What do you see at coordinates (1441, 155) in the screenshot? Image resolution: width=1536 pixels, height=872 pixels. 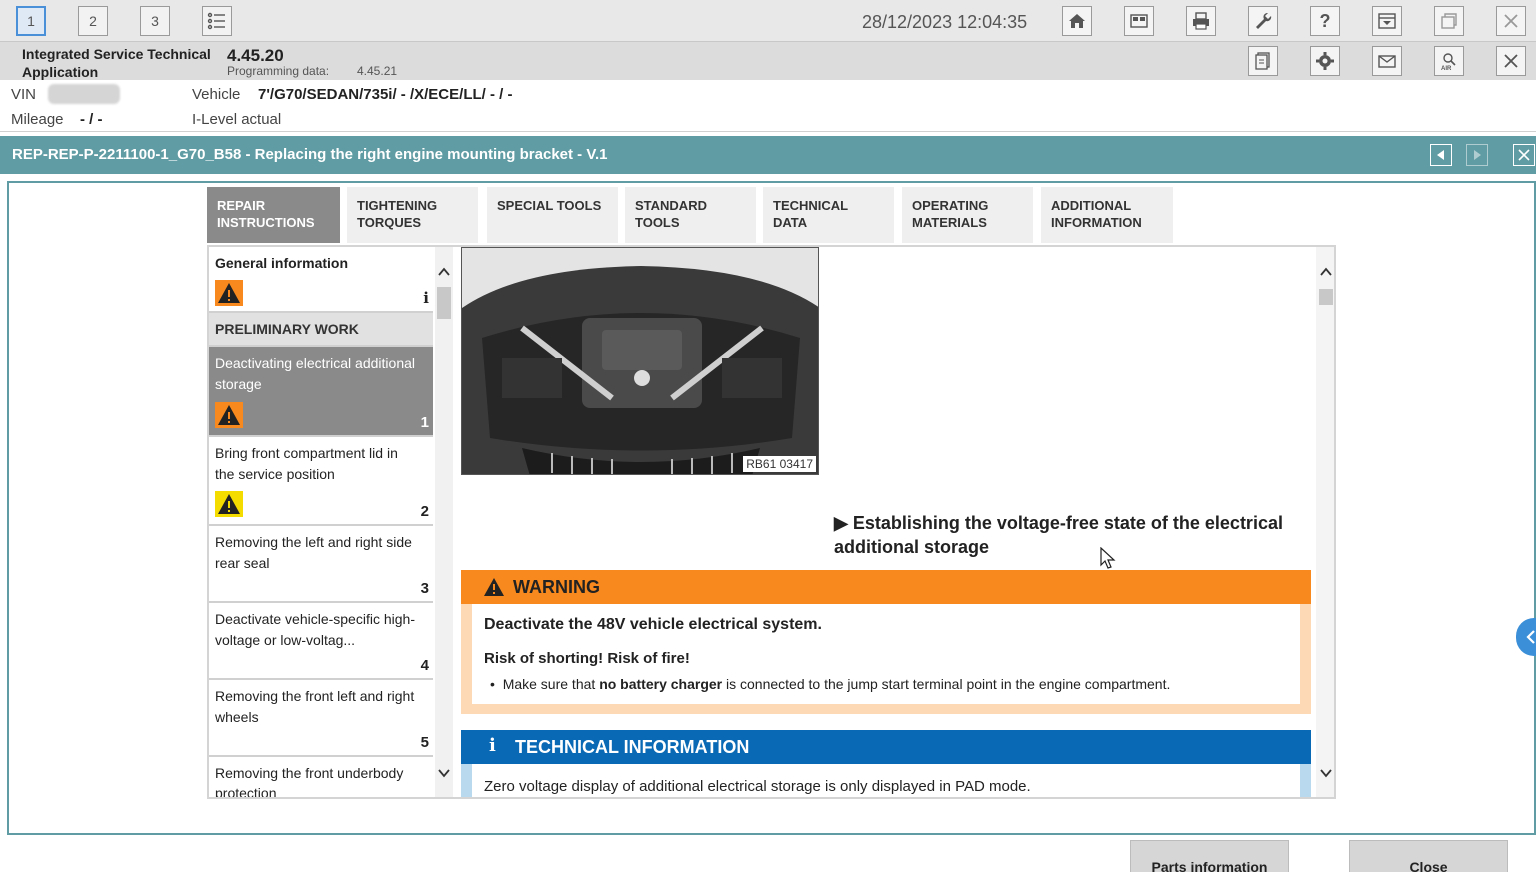 I see `previous-document-button` at bounding box center [1441, 155].